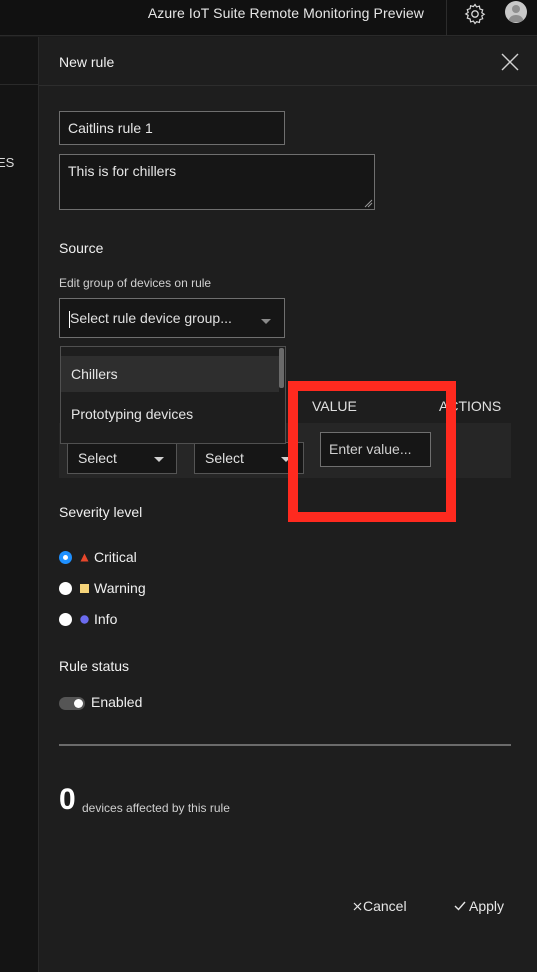 This screenshot has width=537, height=972. Describe the element at coordinates (170, 414) in the screenshot. I see `dropdown-option-prototyping-devices: Prototyping devices` at that location.